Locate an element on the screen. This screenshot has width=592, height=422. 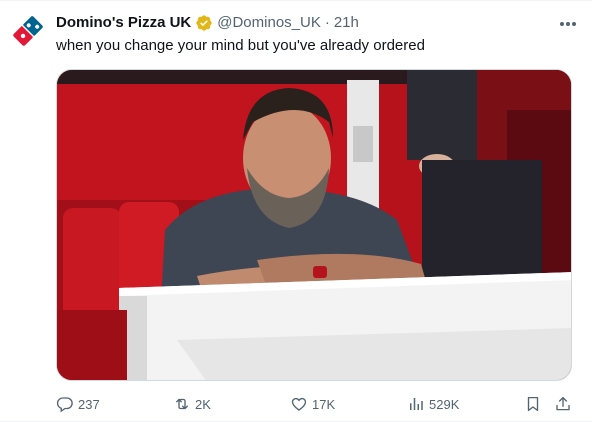
reply-count: 237 is located at coordinates (89, 404).